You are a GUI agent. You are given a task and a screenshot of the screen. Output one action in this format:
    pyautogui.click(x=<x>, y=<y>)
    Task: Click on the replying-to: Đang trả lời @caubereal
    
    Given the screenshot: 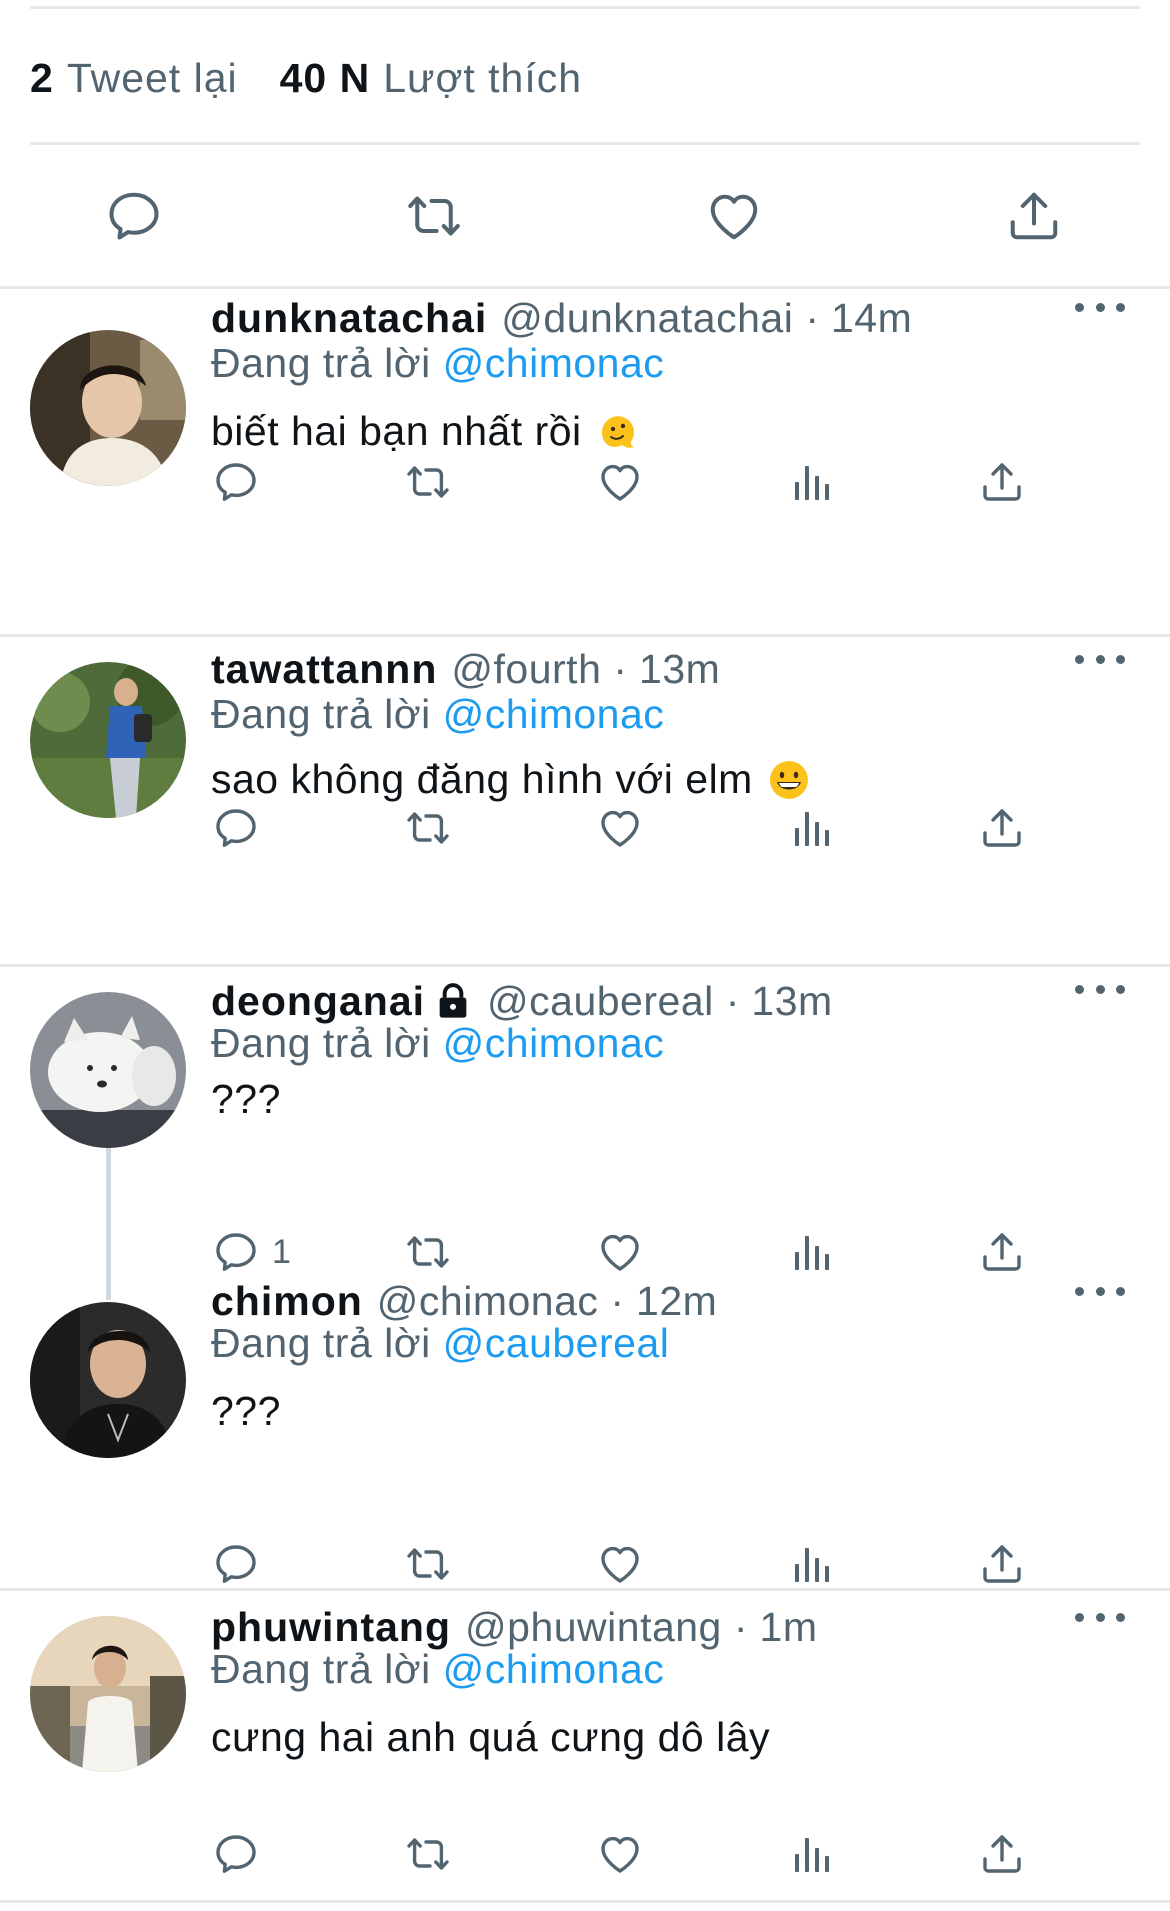 What is the action you would take?
    pyautogui.click(x=440, y=1343)
    